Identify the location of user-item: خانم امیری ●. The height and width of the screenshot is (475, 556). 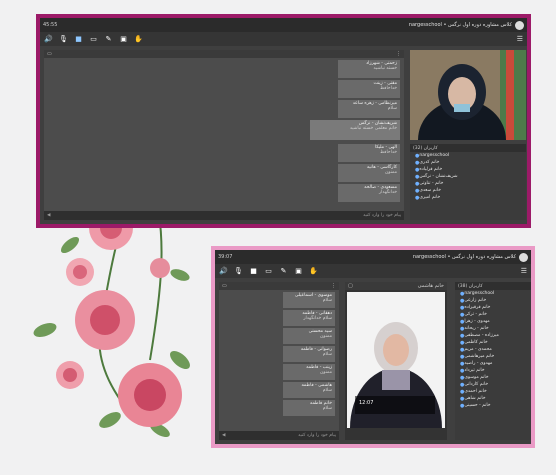
(468, 197).